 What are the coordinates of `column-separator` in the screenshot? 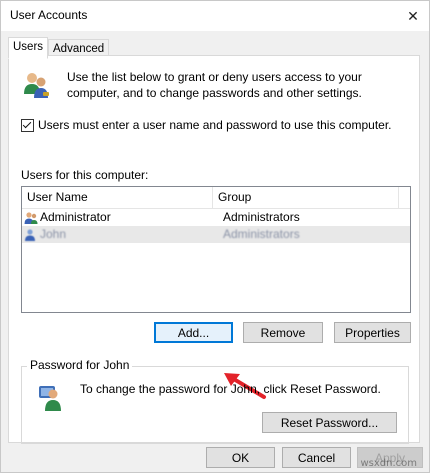 It's located at (398, 197).